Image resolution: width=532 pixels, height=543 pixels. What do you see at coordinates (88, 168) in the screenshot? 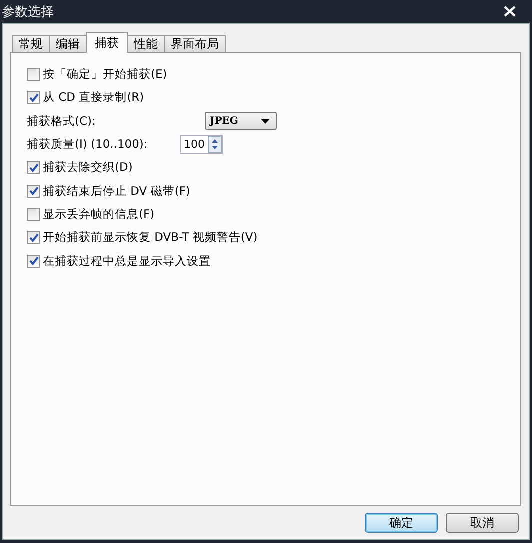
I see `checkbox-label: 捕获去除交织(D)` at bounding box center [88, 168].